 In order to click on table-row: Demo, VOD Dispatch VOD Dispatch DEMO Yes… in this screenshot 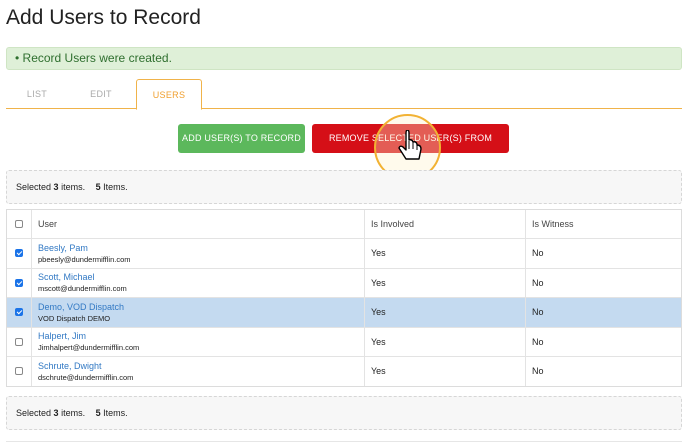, I will do `click(344, 312)`.